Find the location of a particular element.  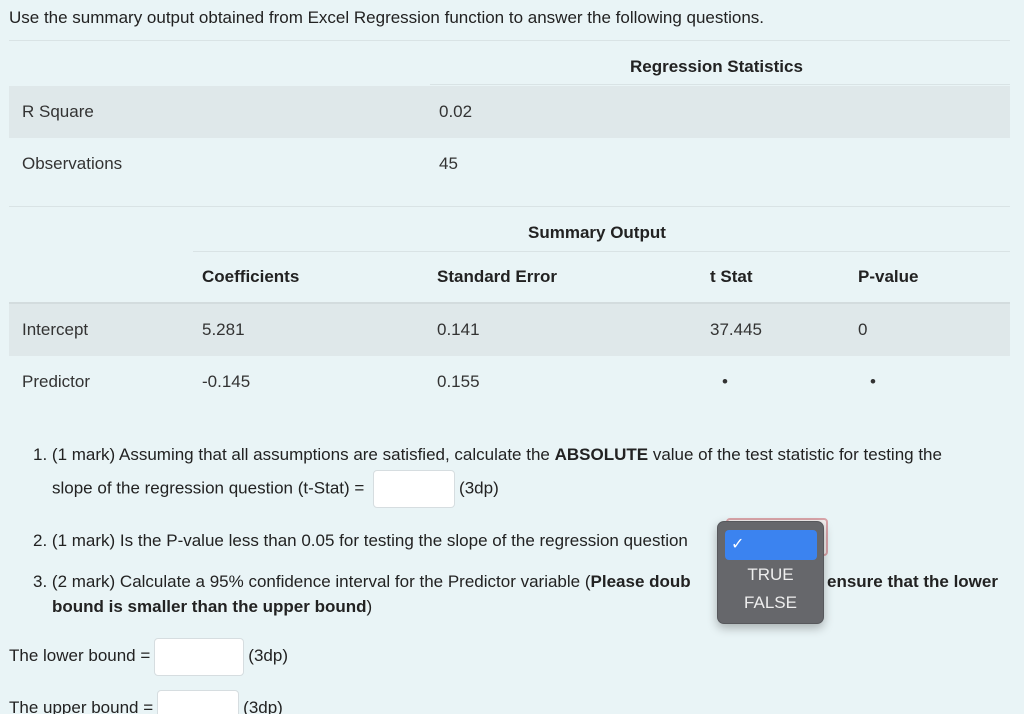

column-header-p-value: P-value is located at coordinates (888, 276).